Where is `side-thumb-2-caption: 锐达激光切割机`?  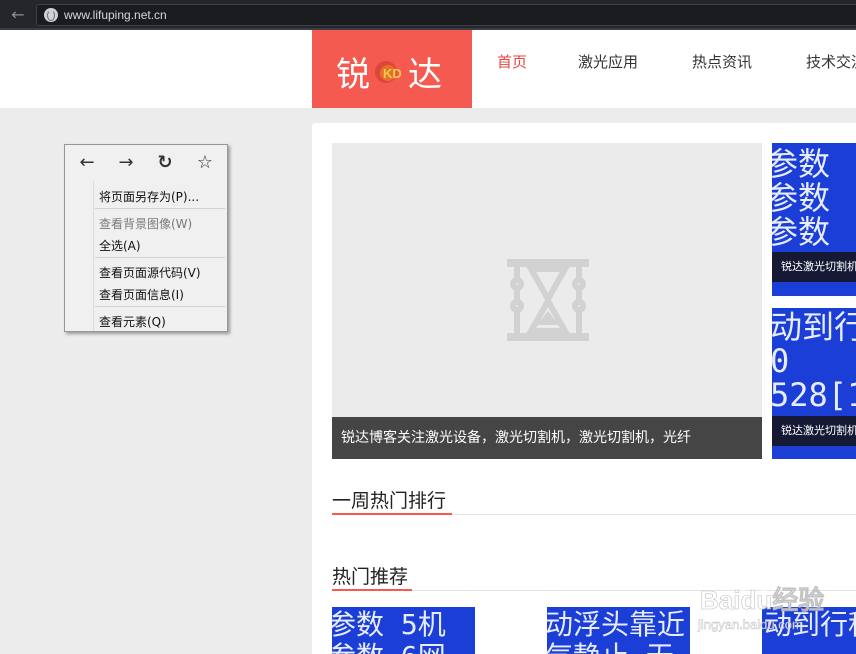 side-thumb-2-caption: 锐达激光切割机 is located at coordinates (814, 431).